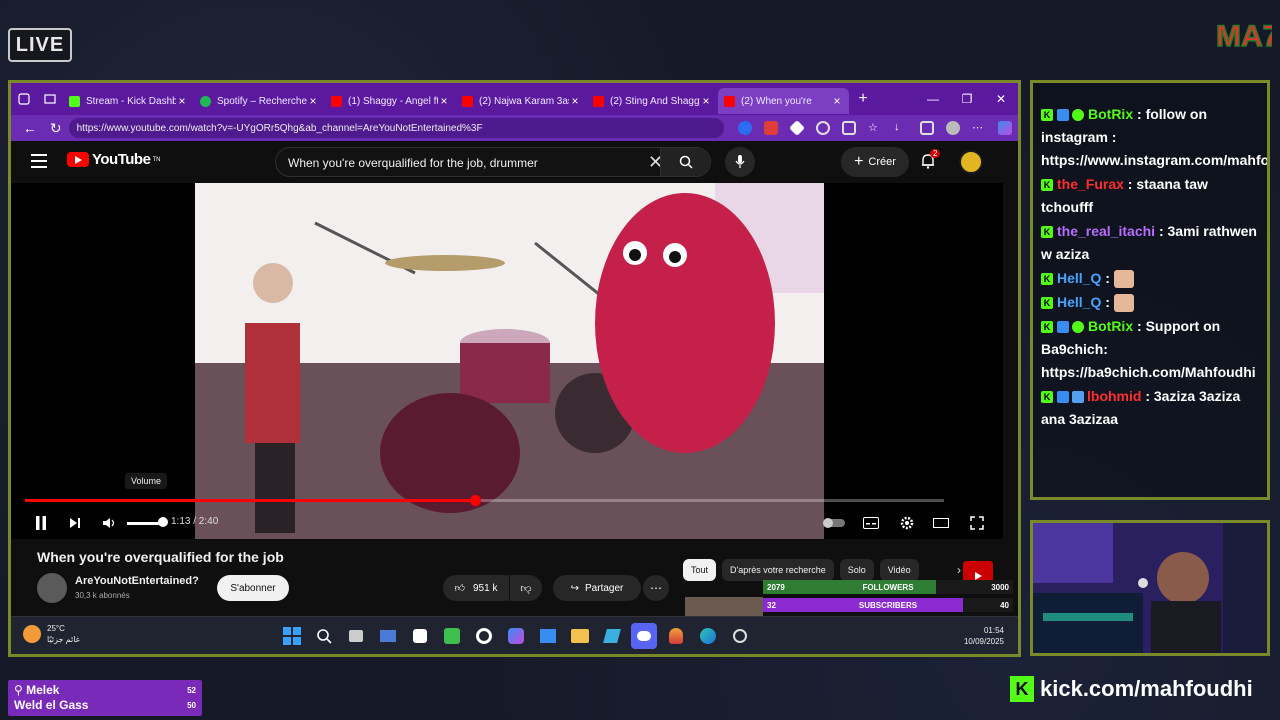 The height and width of the screenshot is (720, 1280). I want to click on like-button: 👍︎ 951 k, so click(476, 588).